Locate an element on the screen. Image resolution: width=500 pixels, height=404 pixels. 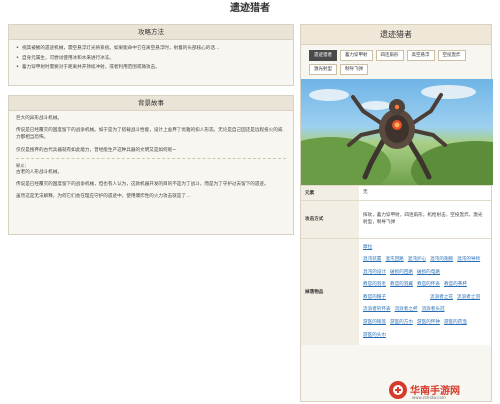
drop-link: 教官的怀表 is located at coordinates (428, 285).